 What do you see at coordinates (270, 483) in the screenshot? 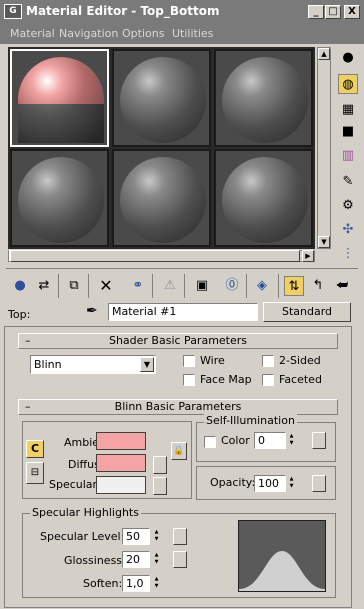
I see `opacity-field: 100` at bounding box center [270, 483].